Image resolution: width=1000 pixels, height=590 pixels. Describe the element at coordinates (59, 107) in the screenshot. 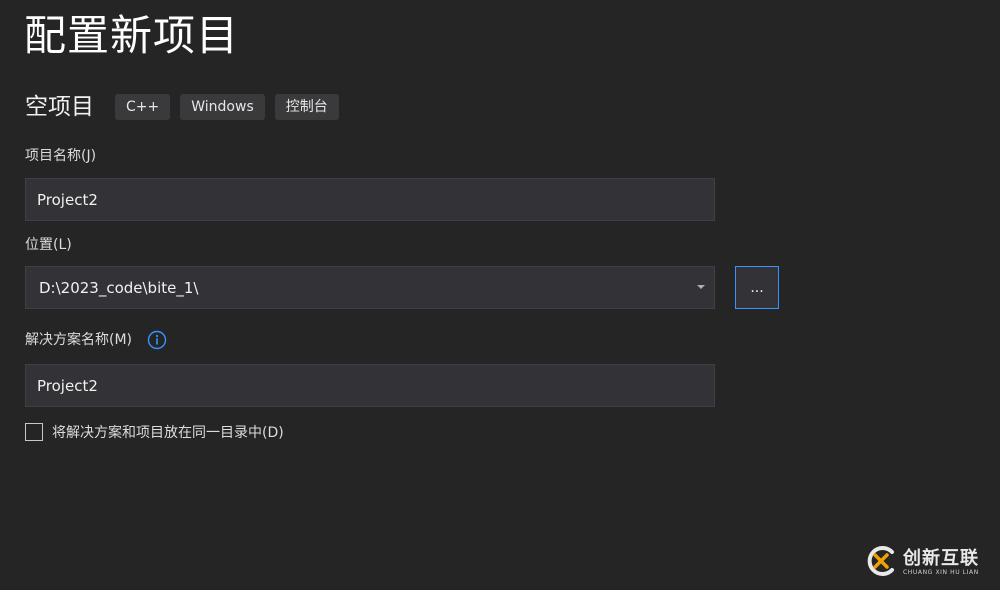

I see `project-template-name: 空项目` at that location.